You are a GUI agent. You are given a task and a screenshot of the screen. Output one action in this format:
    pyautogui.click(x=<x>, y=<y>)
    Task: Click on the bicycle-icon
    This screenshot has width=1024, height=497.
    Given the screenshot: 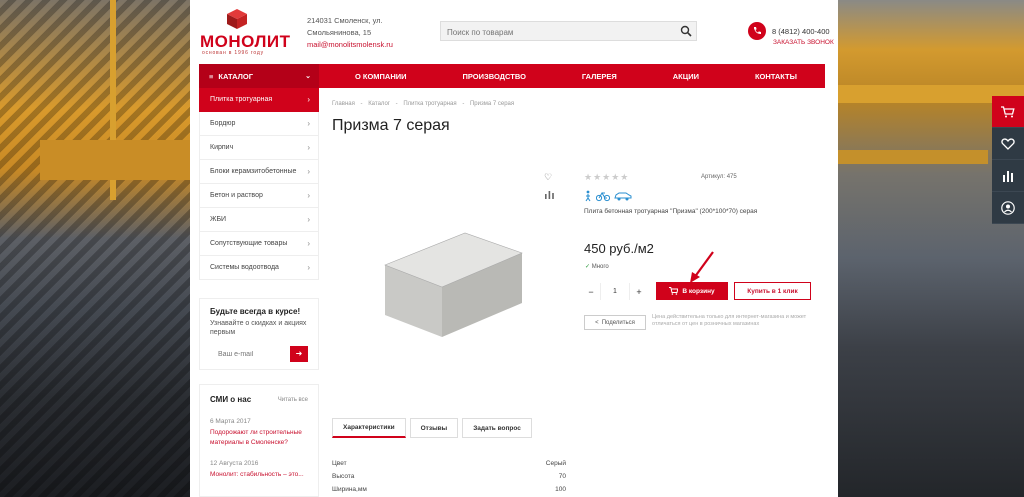 What is the action you would take?
    pyautogui.click(x=603, y=197)
    